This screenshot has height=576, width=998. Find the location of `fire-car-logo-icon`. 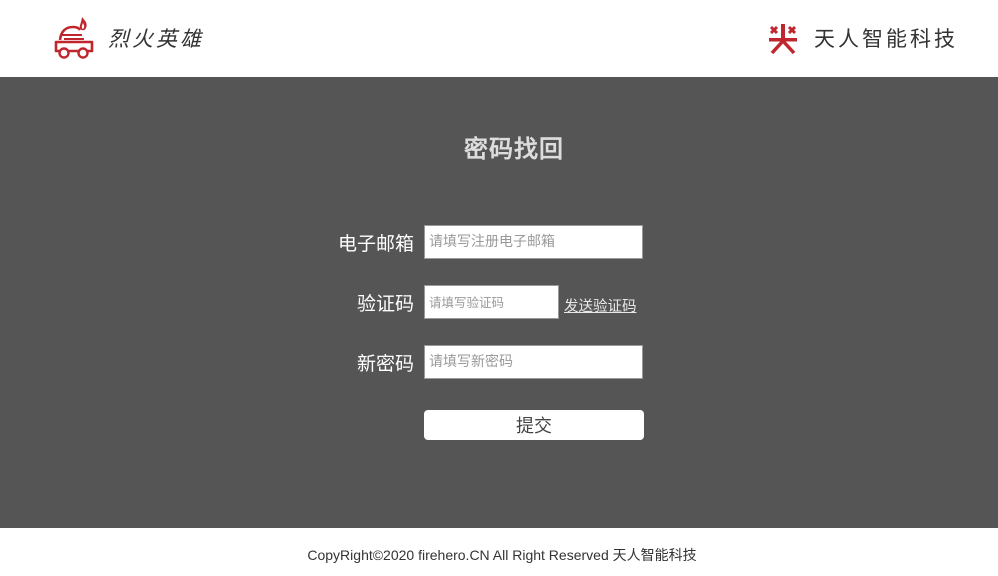

fire-car-logo-icon is located at coordinates (74, 38).